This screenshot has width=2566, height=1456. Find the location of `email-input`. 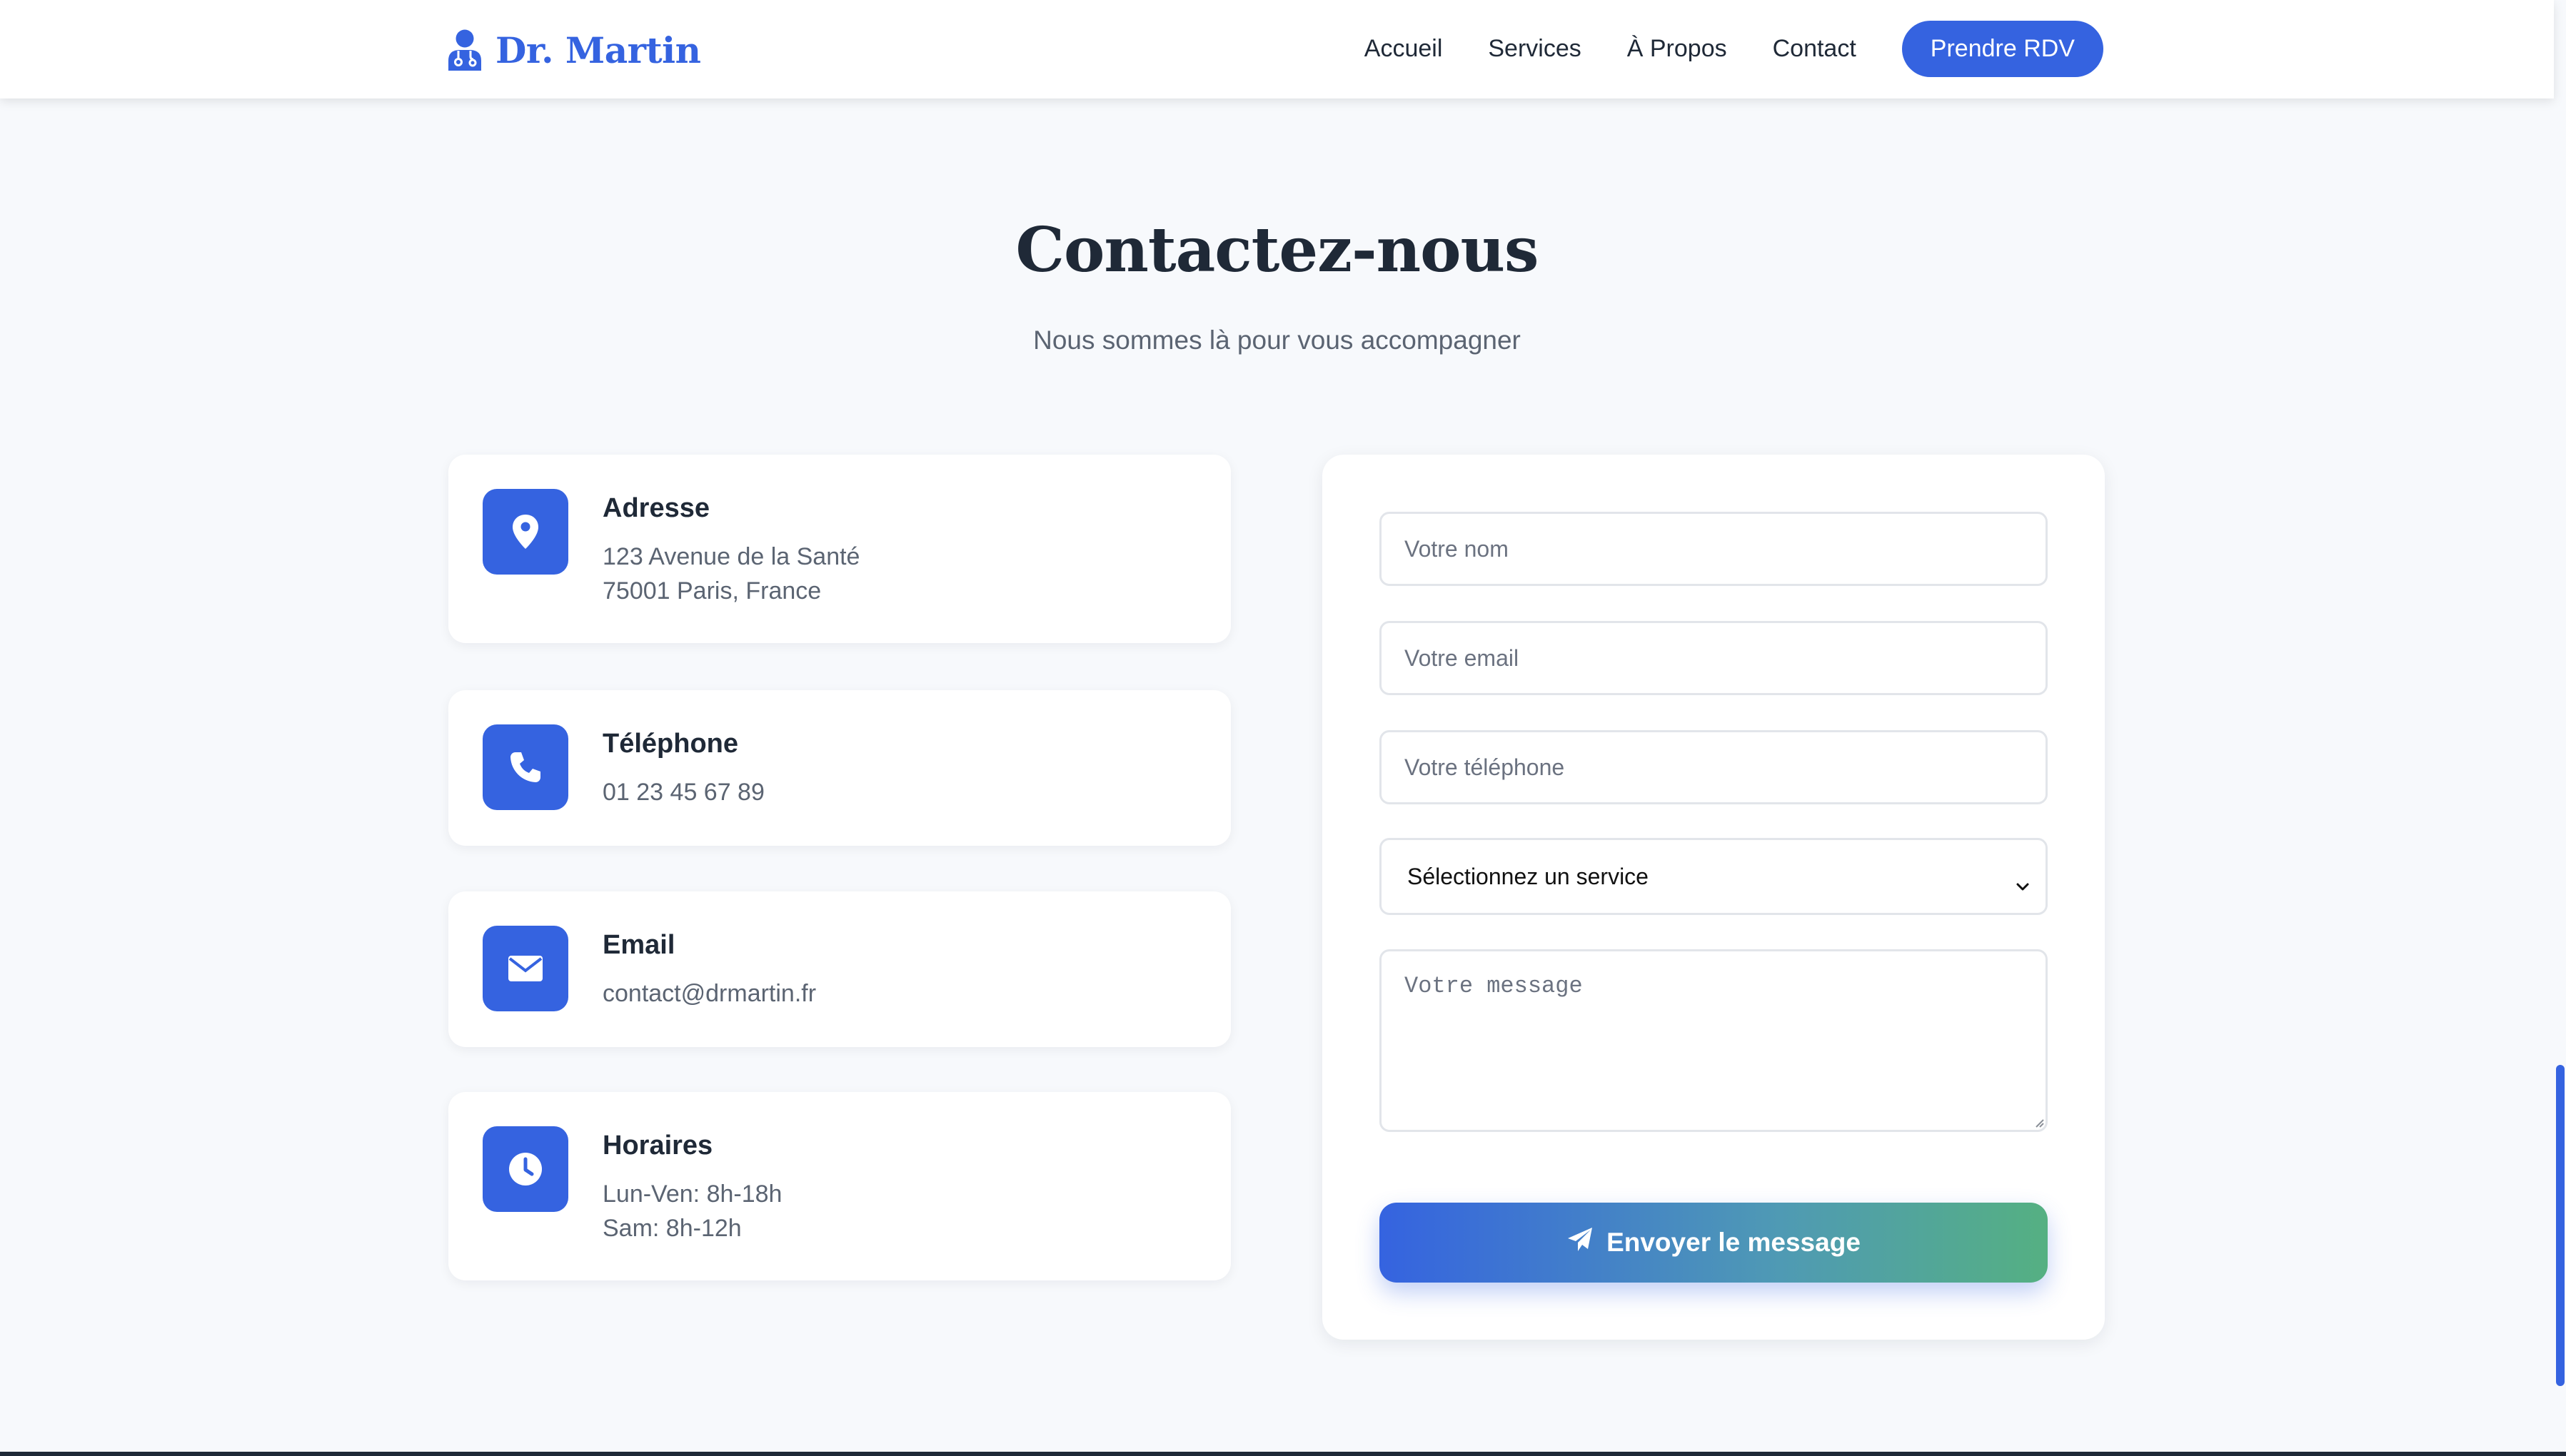

email-input is located at coordinates (1713, 658).